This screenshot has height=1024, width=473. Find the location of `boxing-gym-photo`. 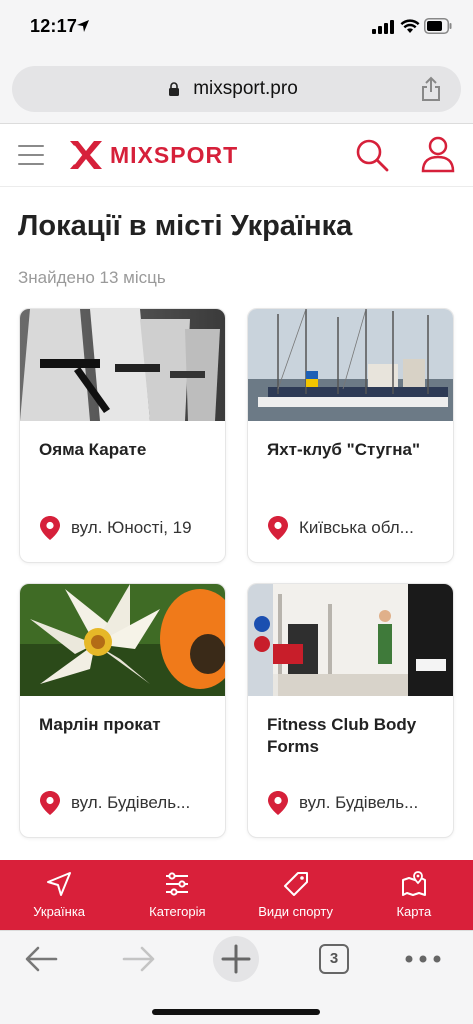

boxing-gym-photo is located at coordinates (350, 640).